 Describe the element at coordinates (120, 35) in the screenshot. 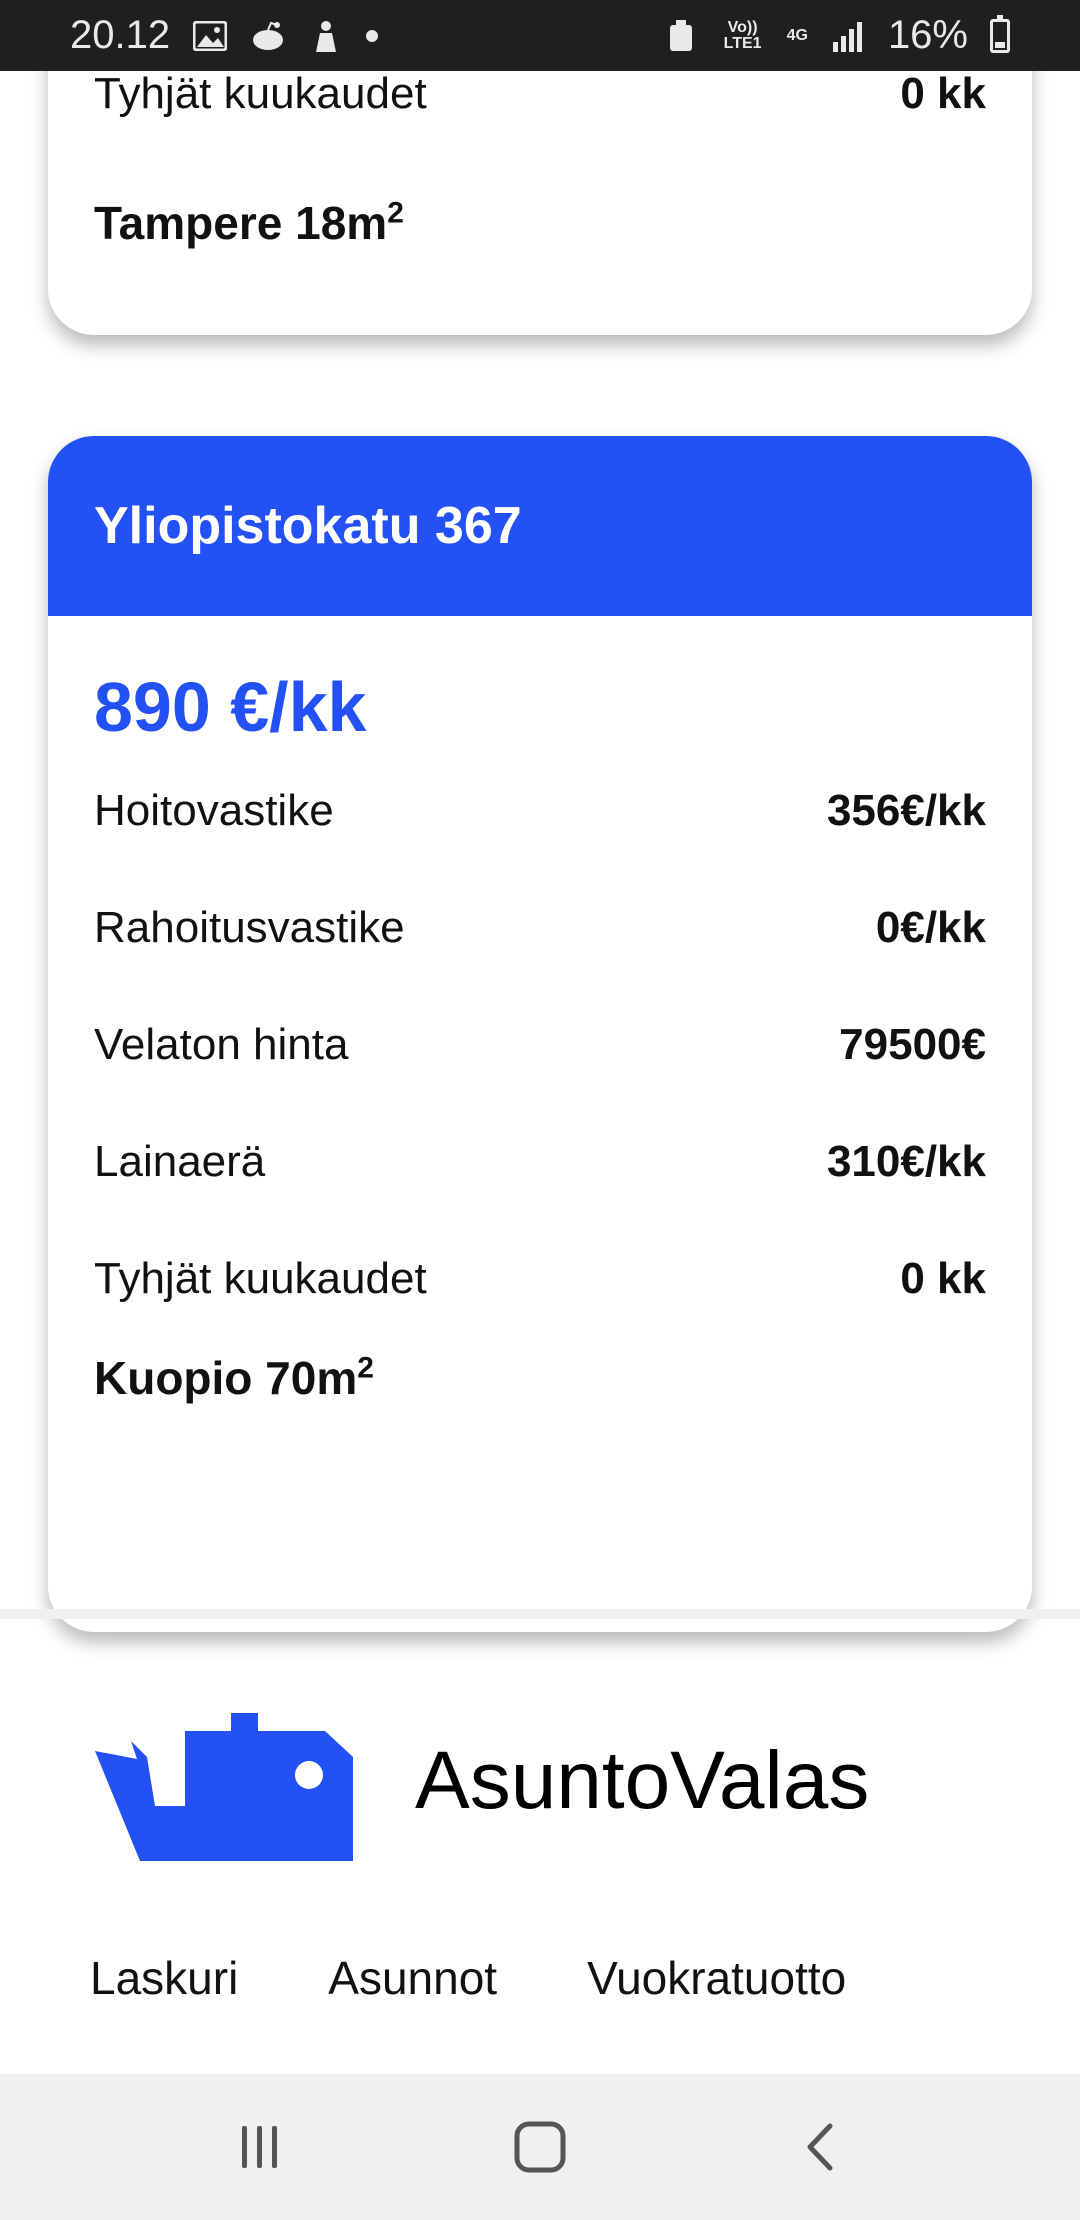

I see `status-time: 20.12` at that location.